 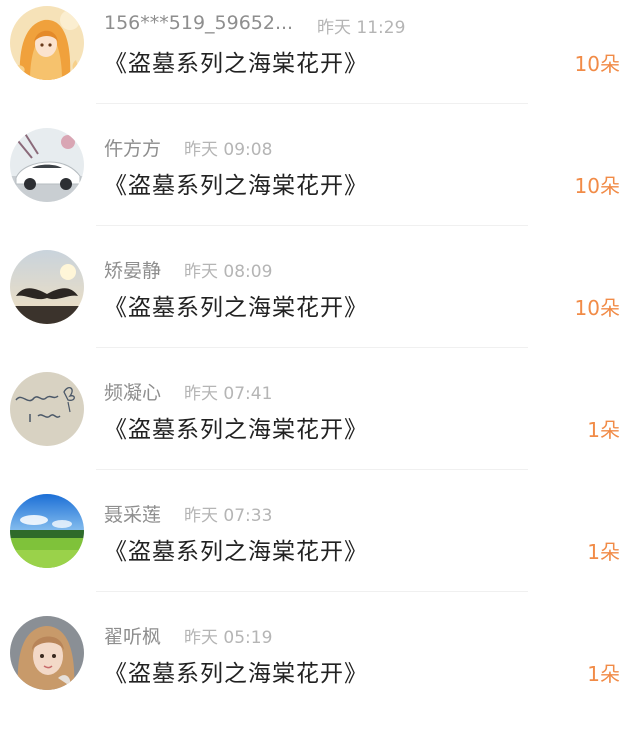 What do you see at coordinates (132, 391) in the screenshot?
I see `user-name: 频凝心` at bounding box center [132, 391].